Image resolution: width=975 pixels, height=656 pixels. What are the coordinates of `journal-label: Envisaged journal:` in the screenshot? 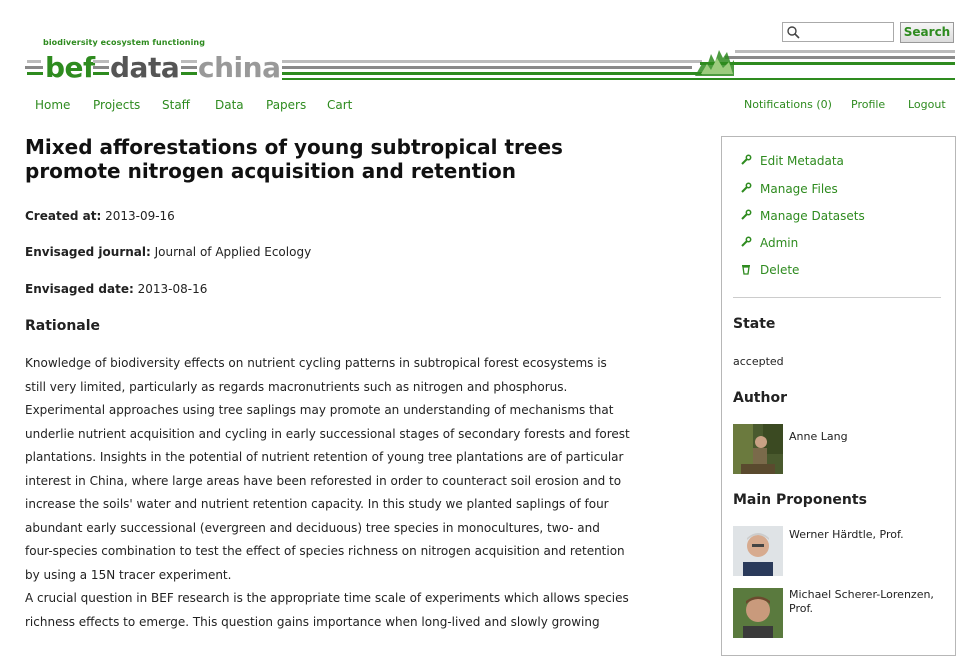 It's located at (88, 252).